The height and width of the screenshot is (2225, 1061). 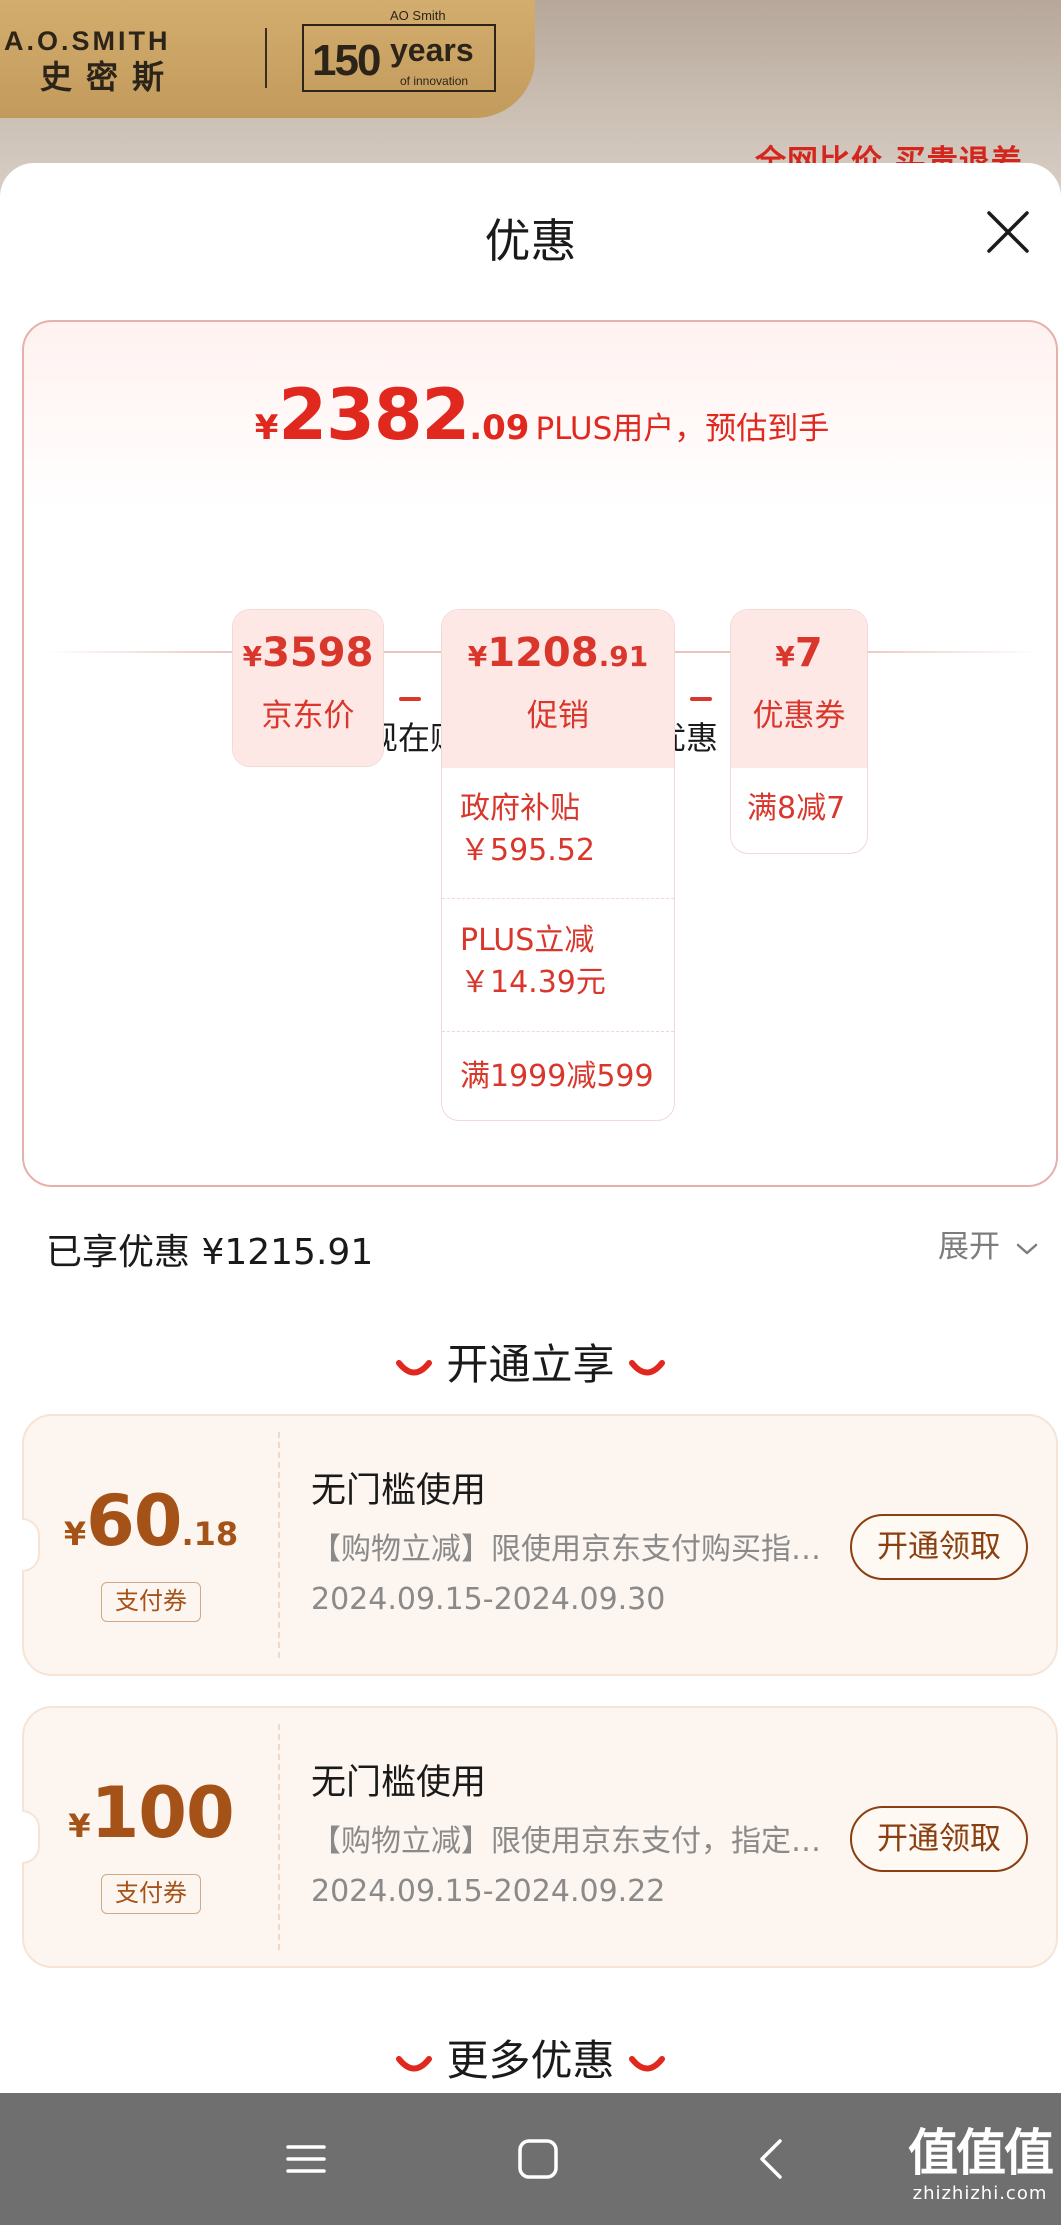 What do you see at coordinates (432, 50) in the screenshot?
I see `anniversary-word: years` at bounding box center [432, 50].